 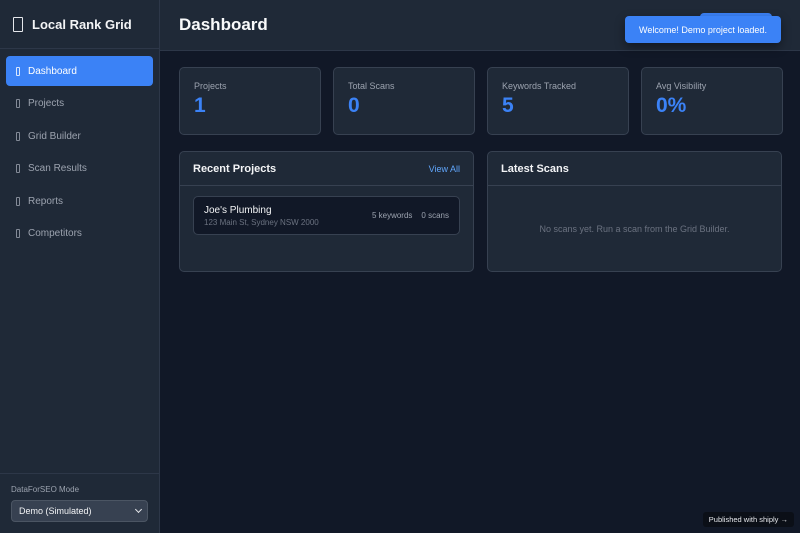 I want to click on sidebar-item-reports: Reports, so click(x=79, y=201).